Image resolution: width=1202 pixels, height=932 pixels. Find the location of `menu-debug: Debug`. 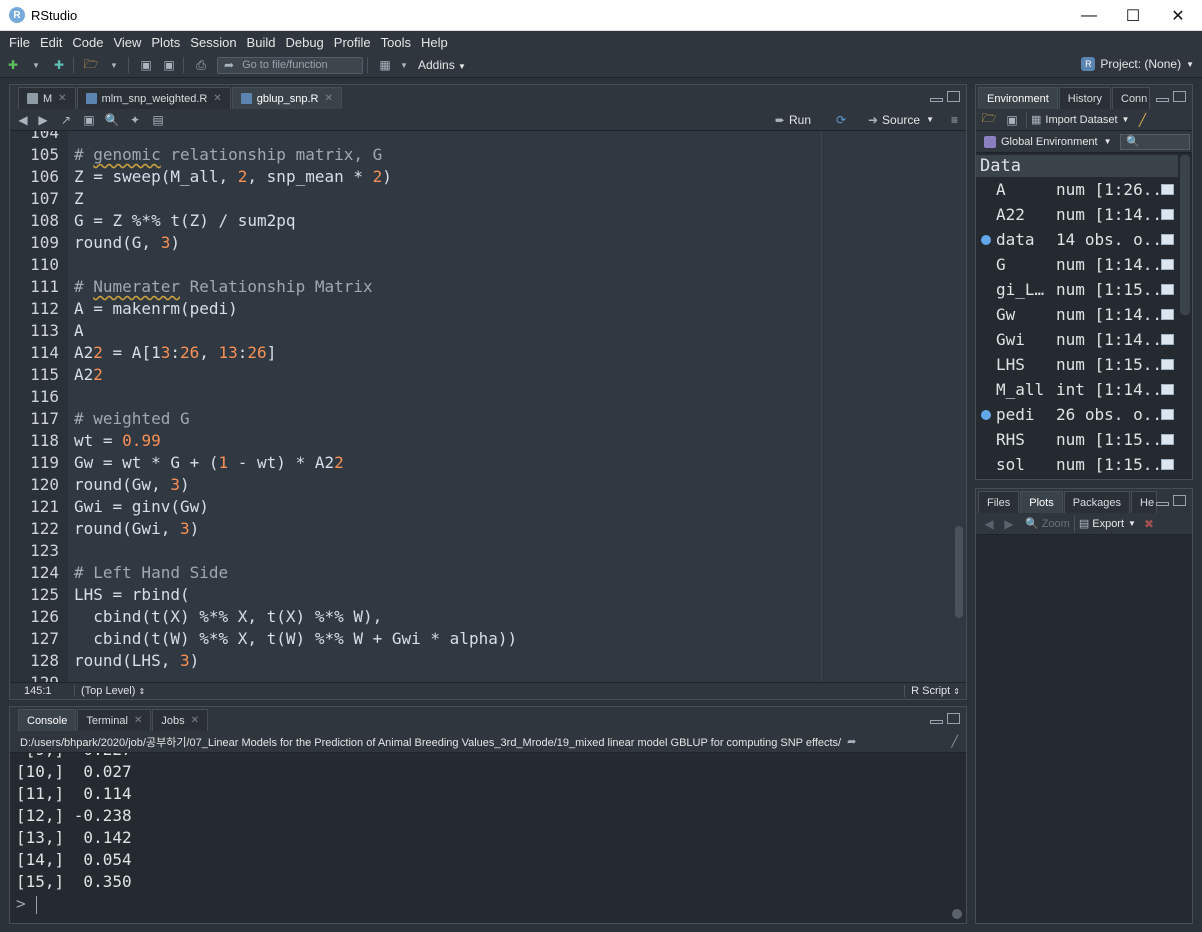

menu-debug: Debug is located at coordinates (304, 42).